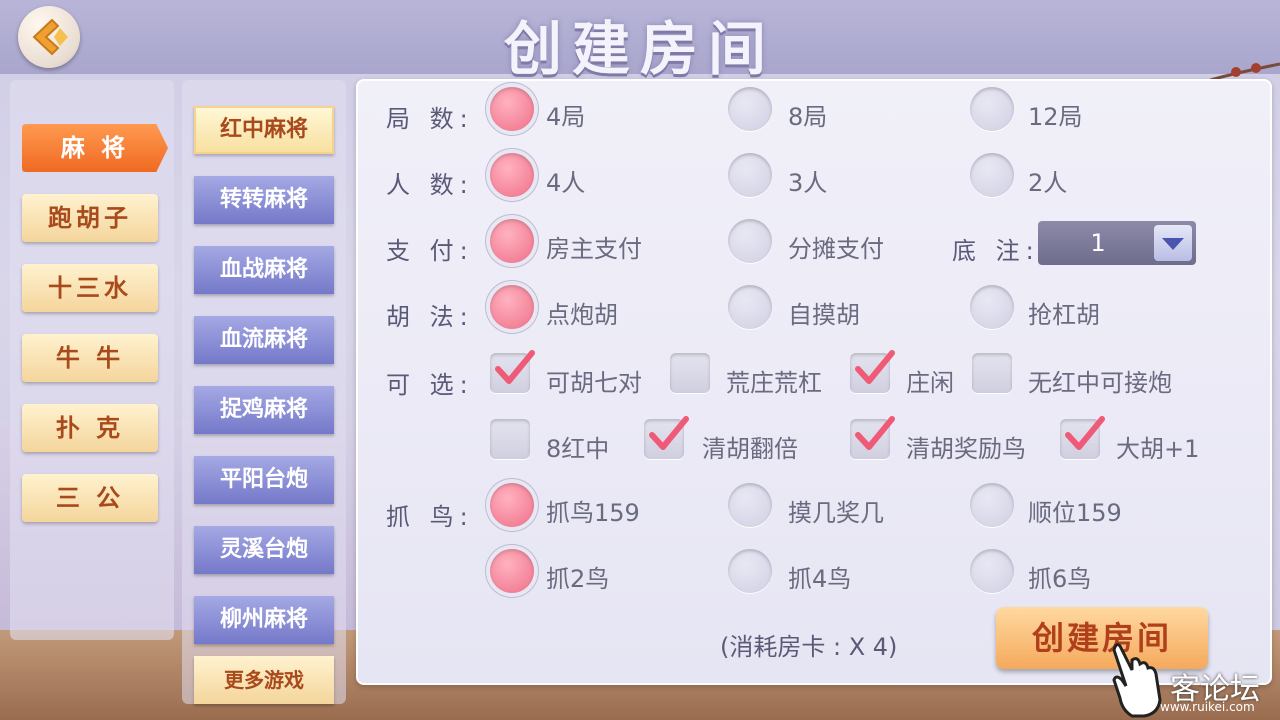 This screenshot has height=720, width=1280. I want to click on game-tab-xueliu: 血流麻将, so click(264, 340).